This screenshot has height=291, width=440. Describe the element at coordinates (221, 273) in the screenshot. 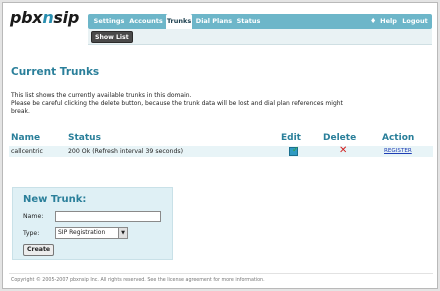

I see `footer-divider` at that location.